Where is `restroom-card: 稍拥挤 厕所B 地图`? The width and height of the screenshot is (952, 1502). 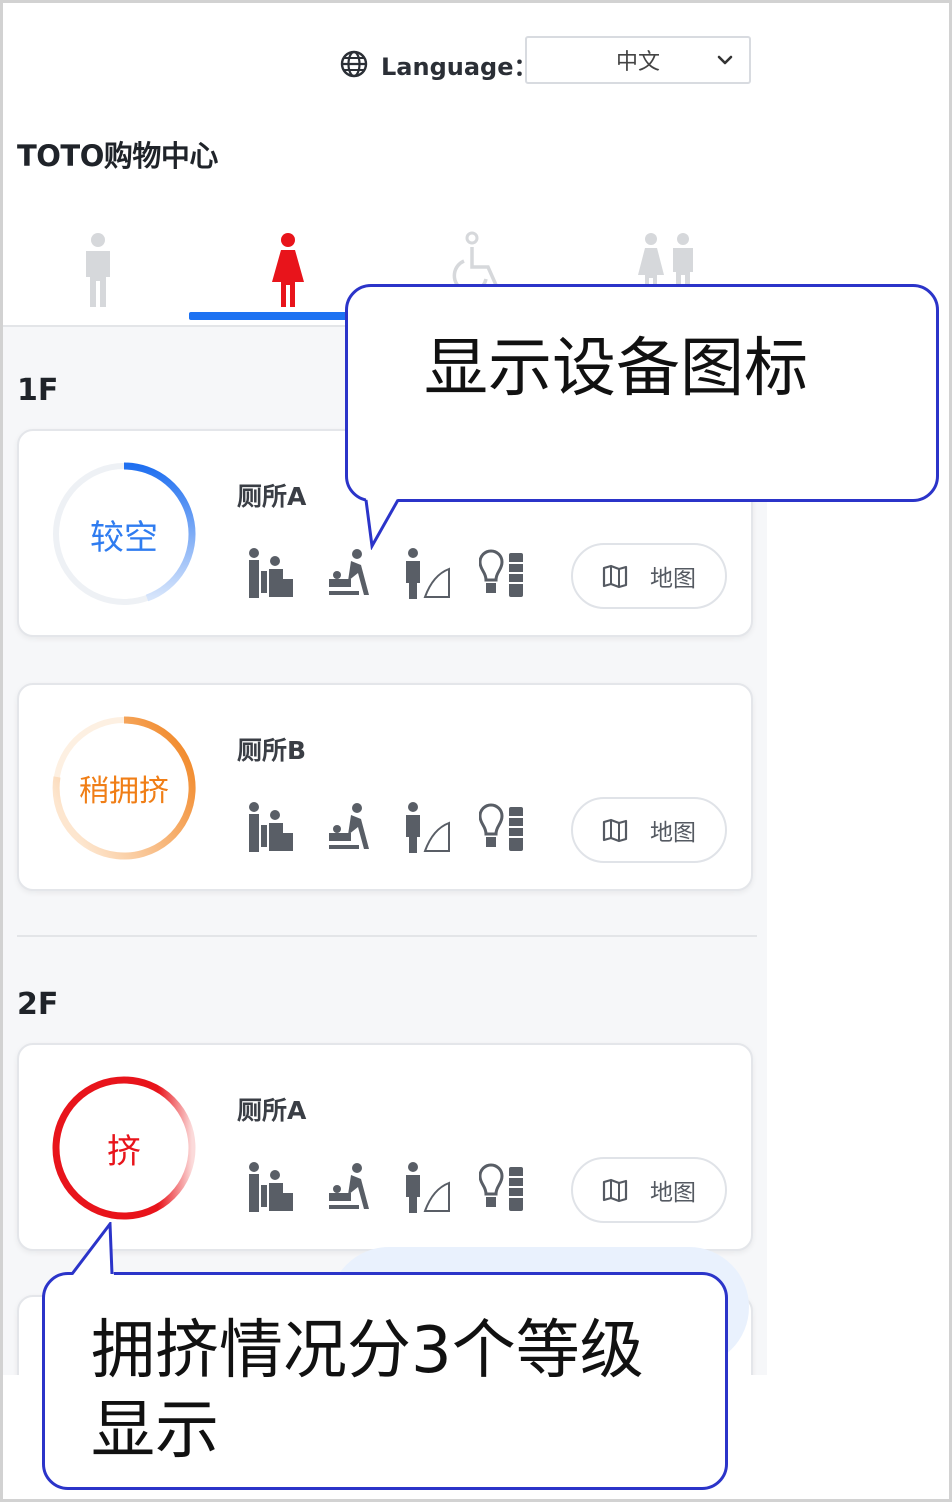 restroom-card: 稍拥挤 厕所B 地图 is located at coordinates (385, 787).